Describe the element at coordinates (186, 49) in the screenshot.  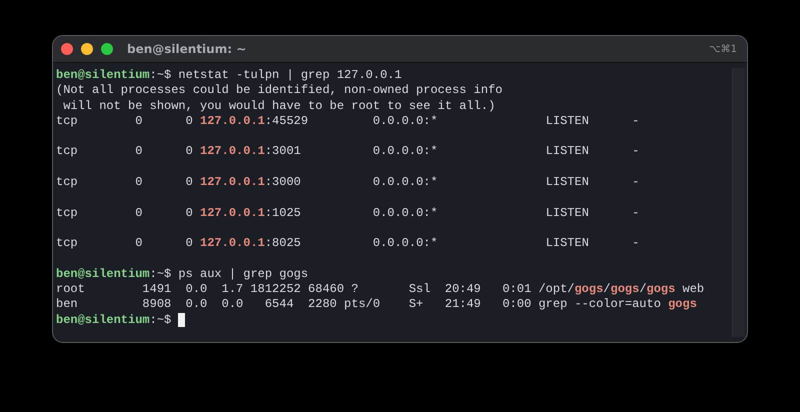
I see `window-title: ben@silentium: ~` at that location.